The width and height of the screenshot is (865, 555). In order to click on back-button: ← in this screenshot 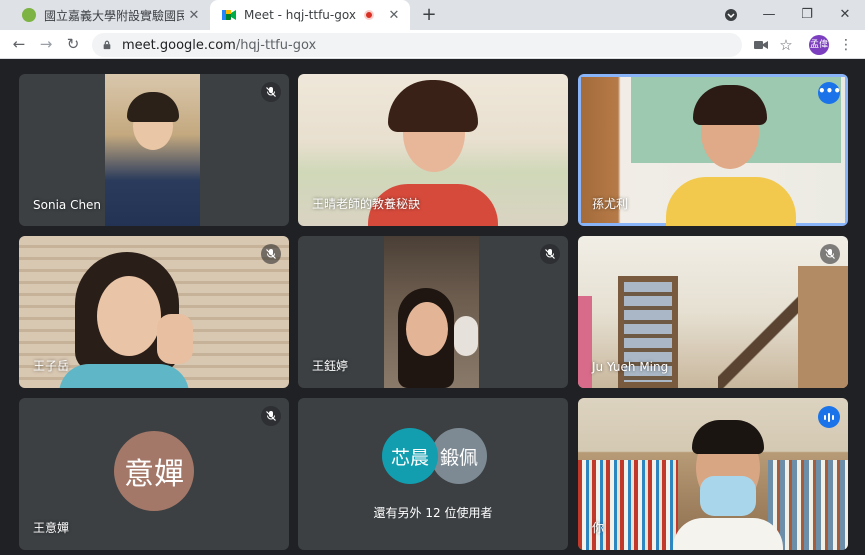, I will do `click(19, 44)`.